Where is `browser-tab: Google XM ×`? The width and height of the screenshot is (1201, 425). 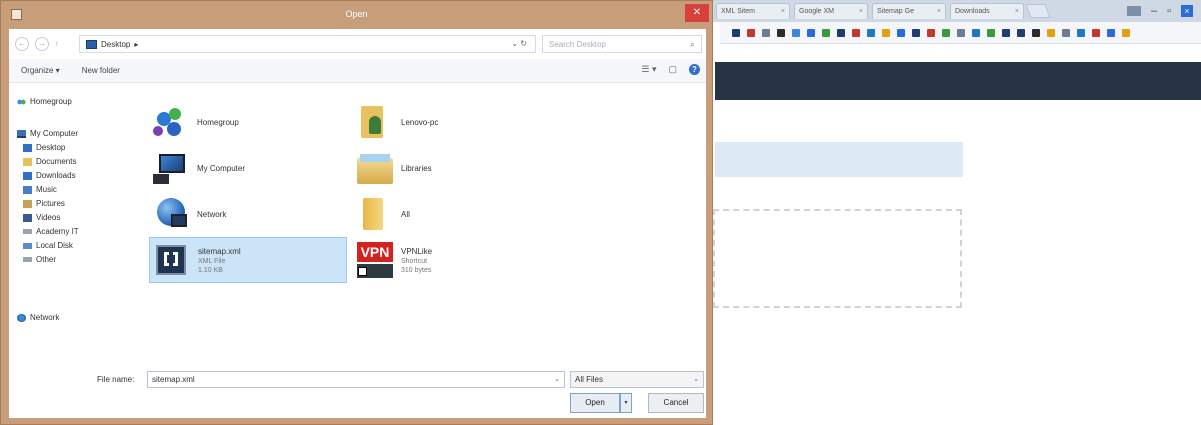
browser-tab: Google XM × is located at coordinates (831, 11).